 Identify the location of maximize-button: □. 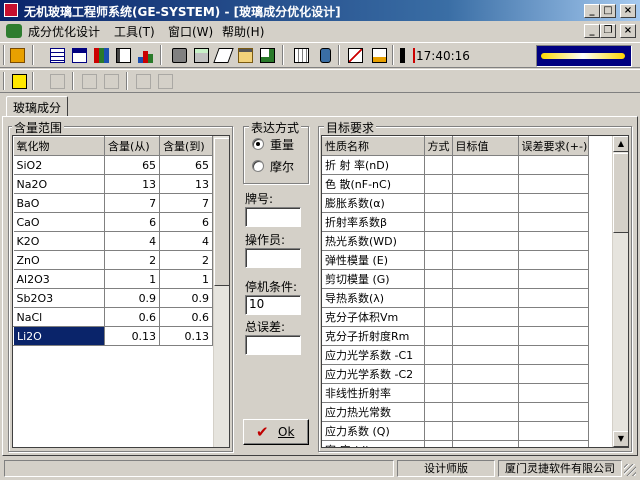
(608, 11).